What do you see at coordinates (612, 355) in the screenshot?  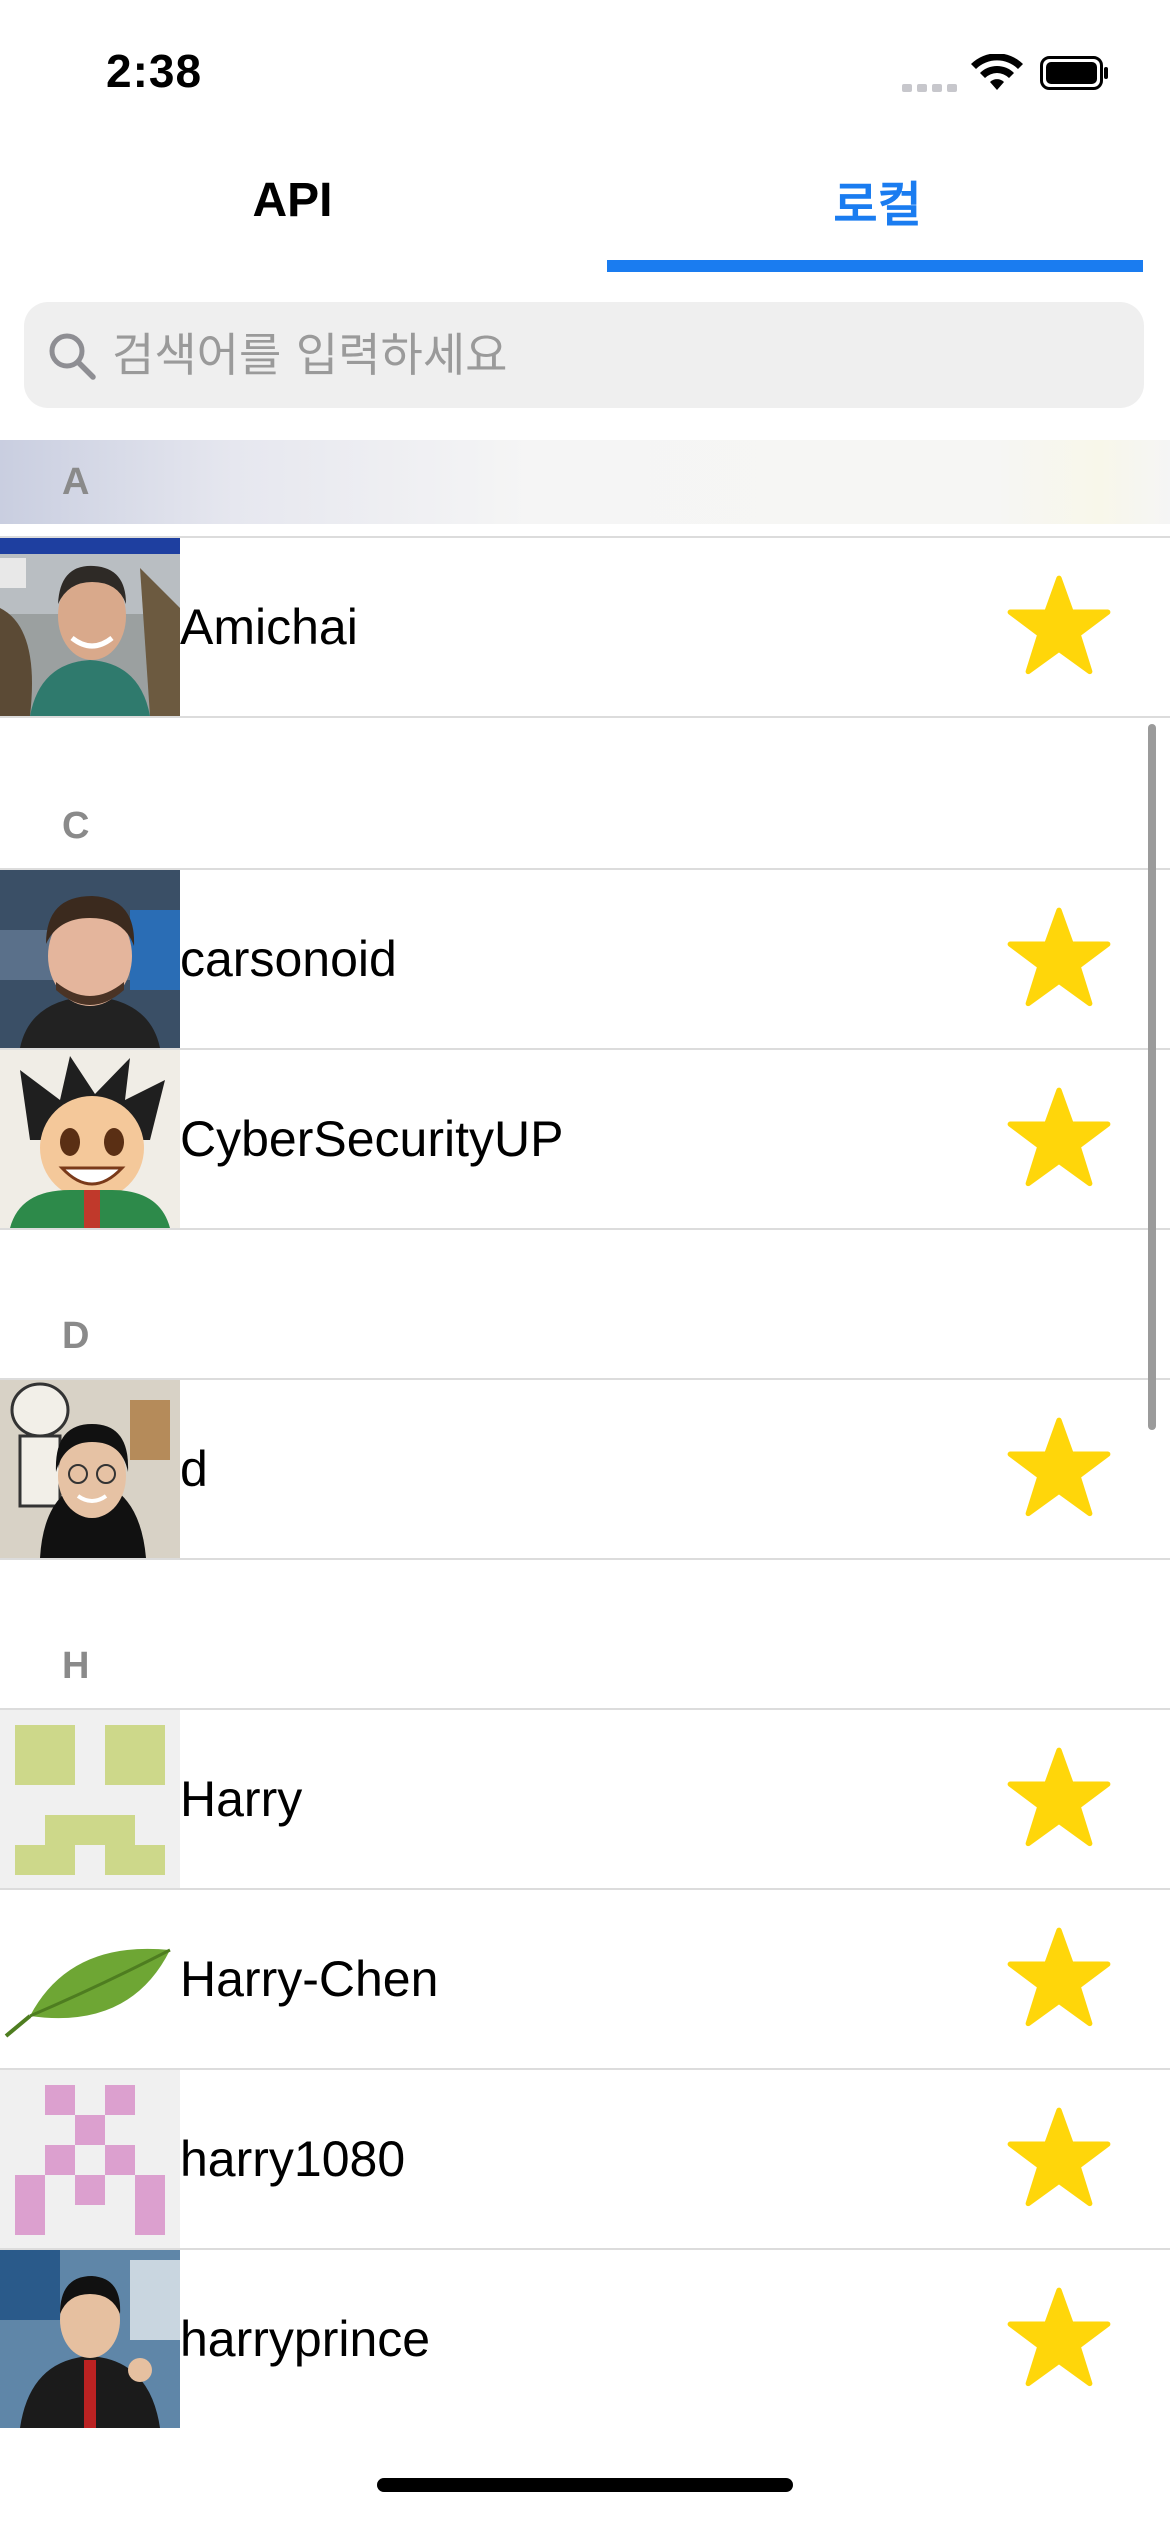 I see `search-input` at bounding box center [612, 355].